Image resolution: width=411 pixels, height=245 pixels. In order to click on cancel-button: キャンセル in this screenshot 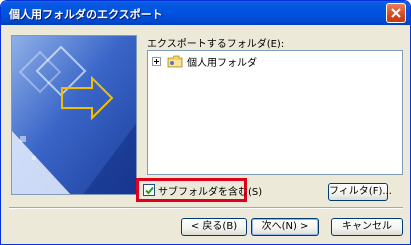, I will do `click(367, 227)`.